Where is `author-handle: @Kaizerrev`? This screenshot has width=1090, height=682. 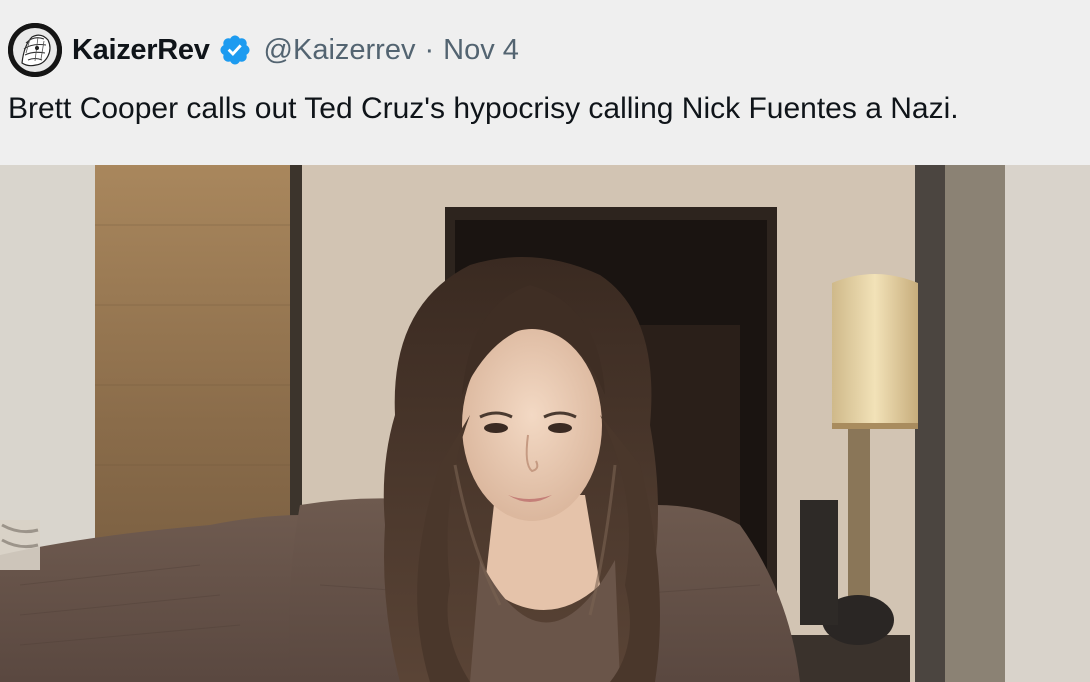 author-handle: @Kaizerrev is located at coordinates (340, 50).